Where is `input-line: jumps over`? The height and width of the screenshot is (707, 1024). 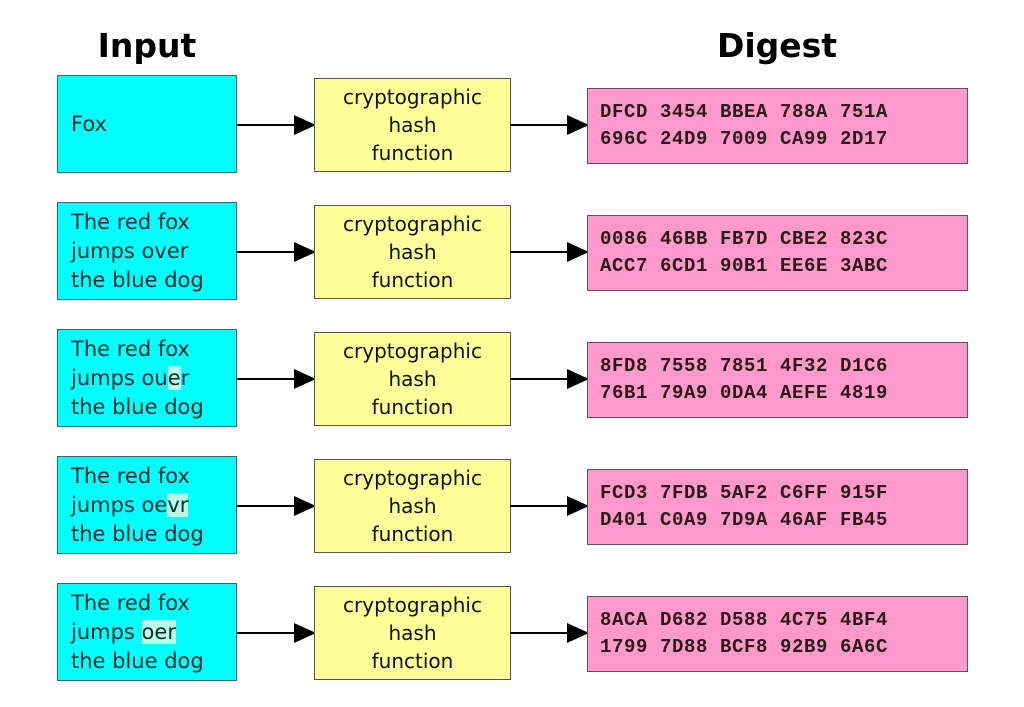 input-line: jumps over is located at coordinates (137, 251).